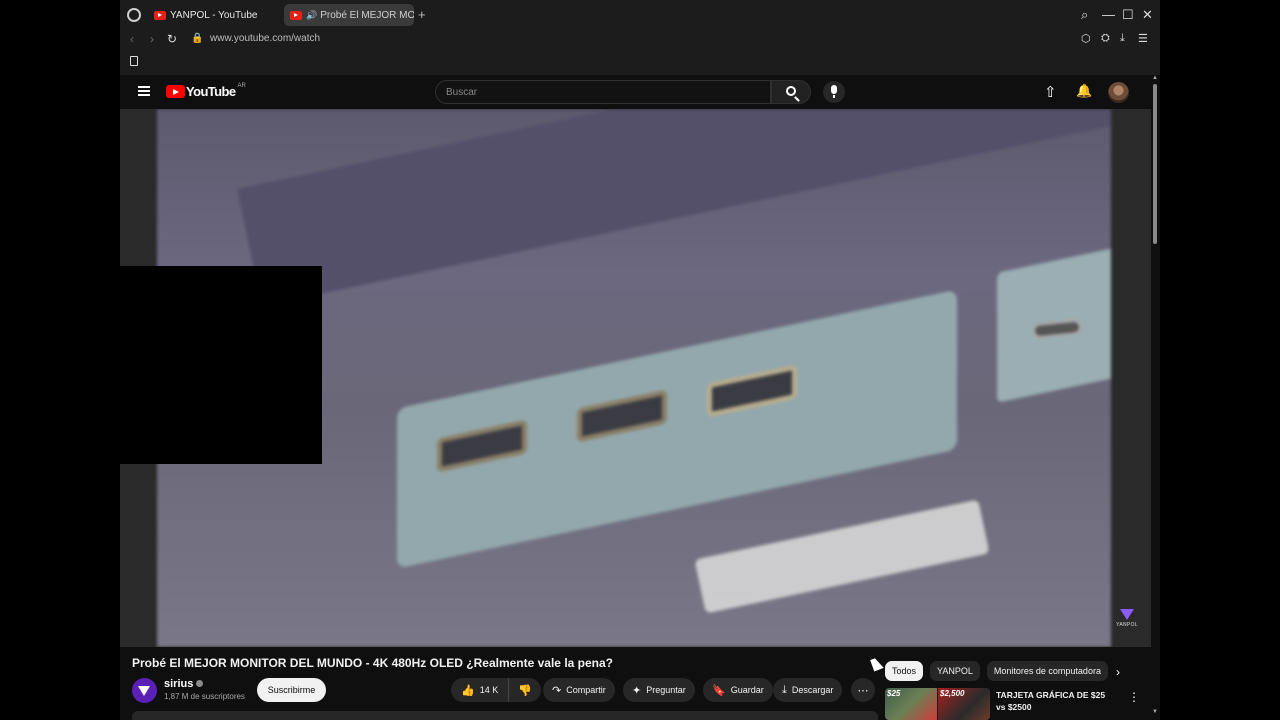 The height and width of the screenshot is (720, 1280). I want to click on chip-monitors: Monitores de computadora, so click(1047, 671).